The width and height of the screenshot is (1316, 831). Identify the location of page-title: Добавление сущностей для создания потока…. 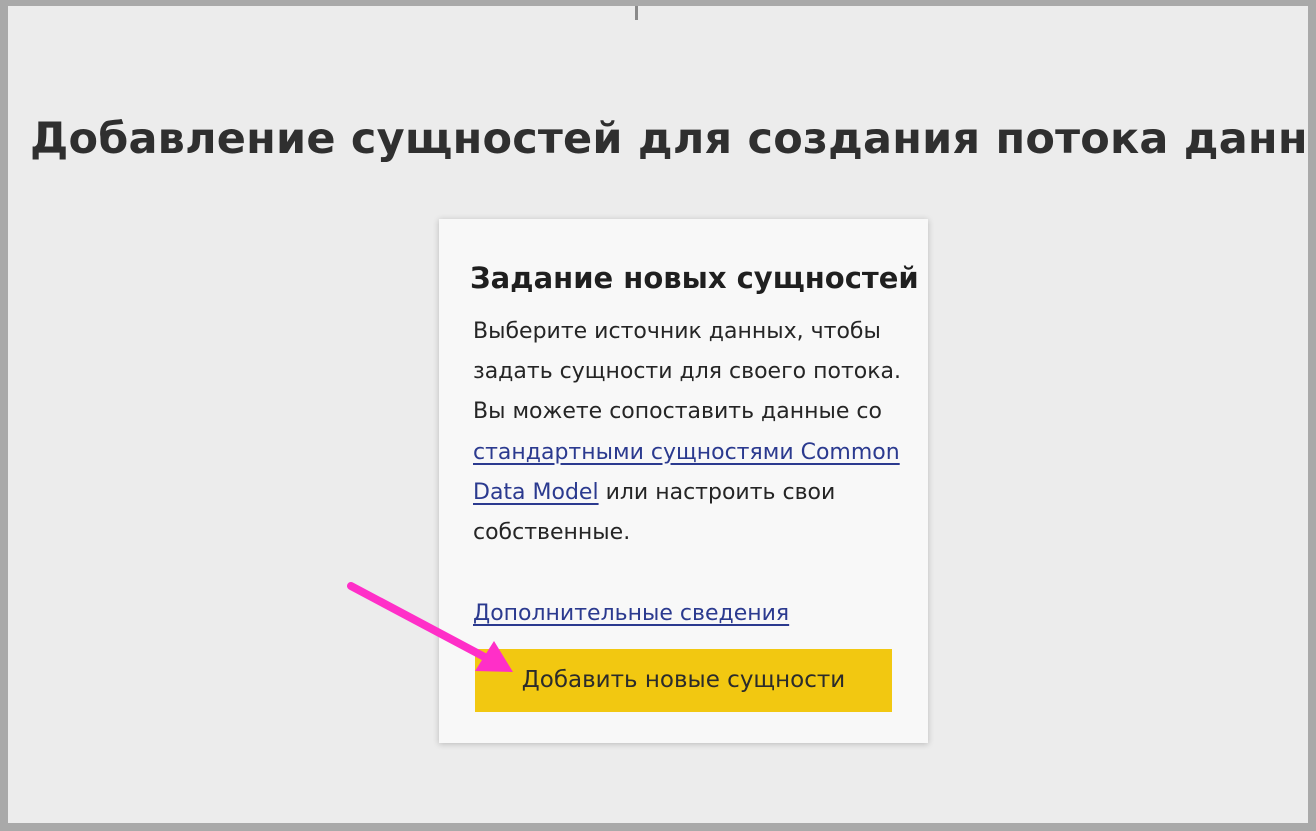
(669, 139).